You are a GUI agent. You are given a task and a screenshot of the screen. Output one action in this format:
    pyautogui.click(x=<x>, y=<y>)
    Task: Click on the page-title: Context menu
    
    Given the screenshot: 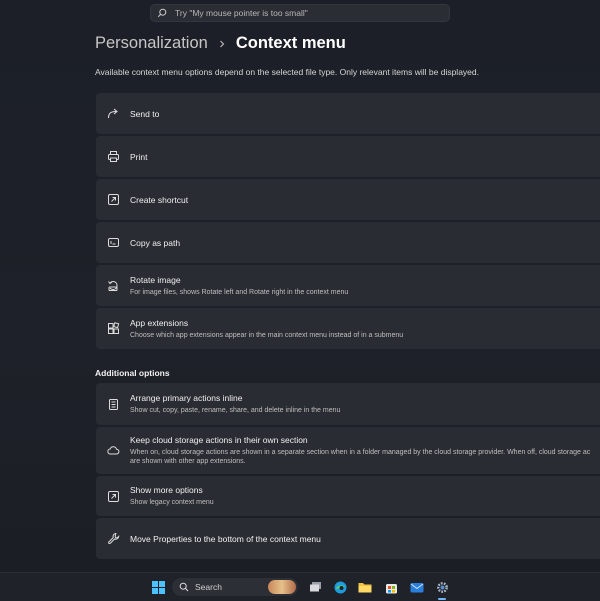 What is the action you would take?
    pyautogui.click(x=290, y=43)
    